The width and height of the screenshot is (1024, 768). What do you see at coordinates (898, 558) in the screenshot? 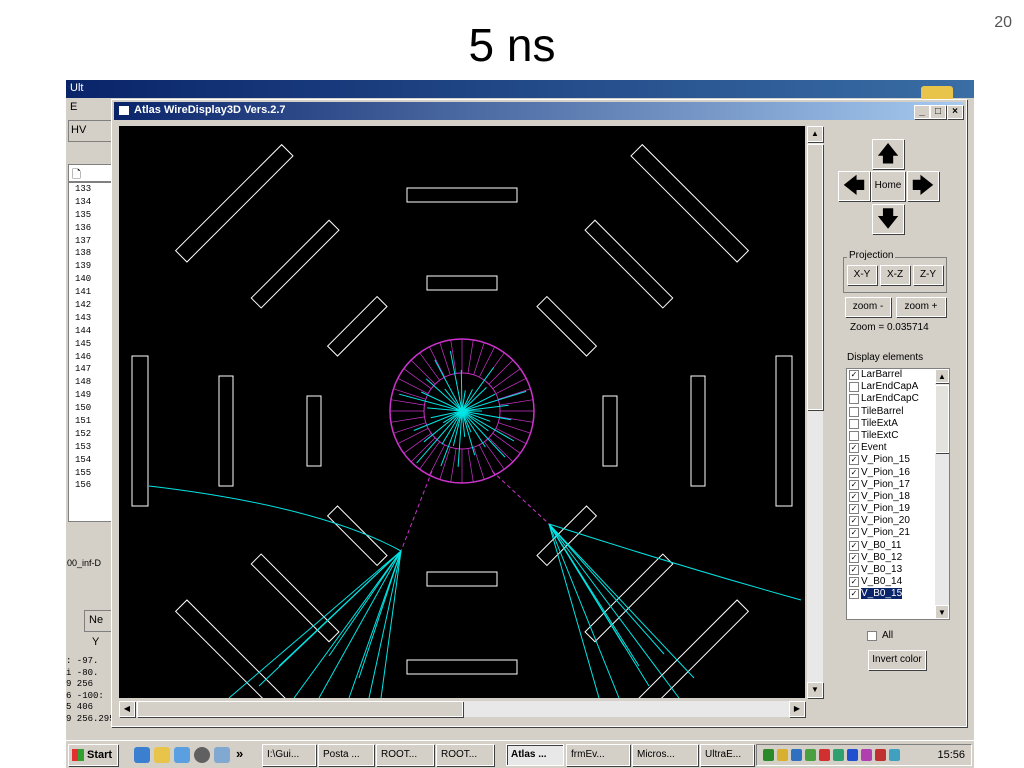
I see `display-element-item: ✓ V_B0_12` at bounding box center [898, 558].